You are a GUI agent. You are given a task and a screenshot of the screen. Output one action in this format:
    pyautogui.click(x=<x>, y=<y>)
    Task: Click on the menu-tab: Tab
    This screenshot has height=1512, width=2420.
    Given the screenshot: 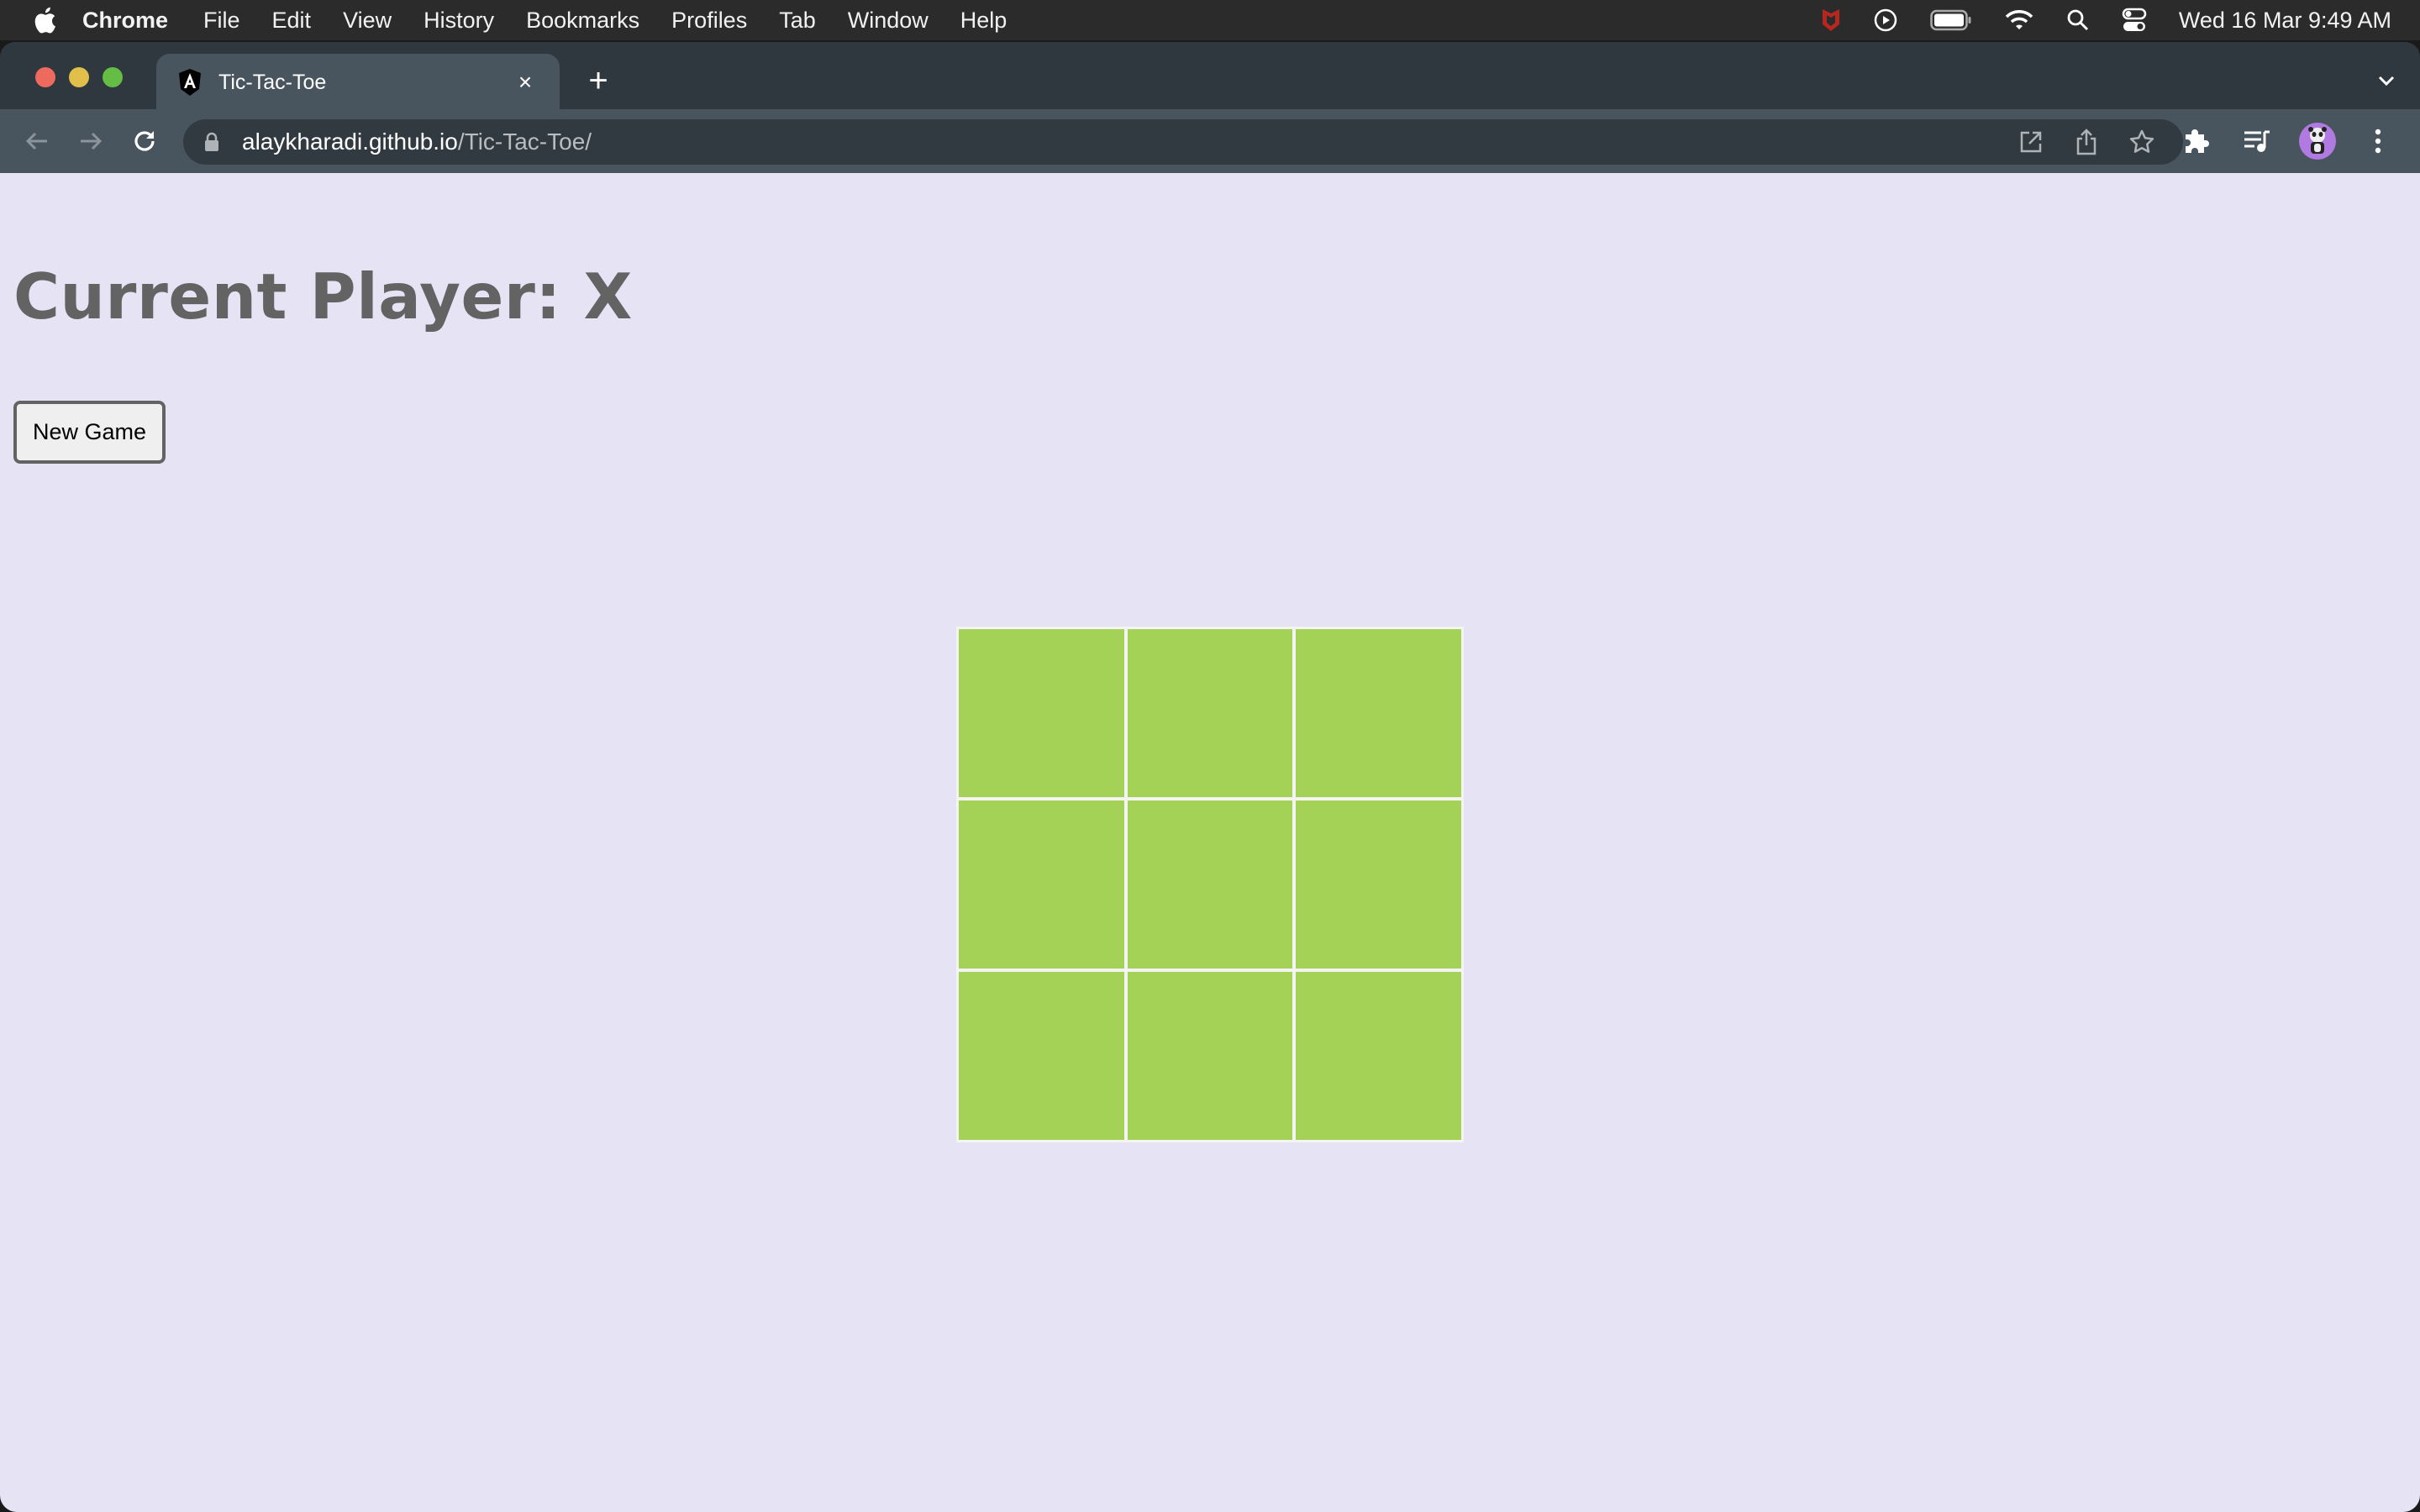 What is the action you would take?
    pyautogui.click(x=797, y=21)
    